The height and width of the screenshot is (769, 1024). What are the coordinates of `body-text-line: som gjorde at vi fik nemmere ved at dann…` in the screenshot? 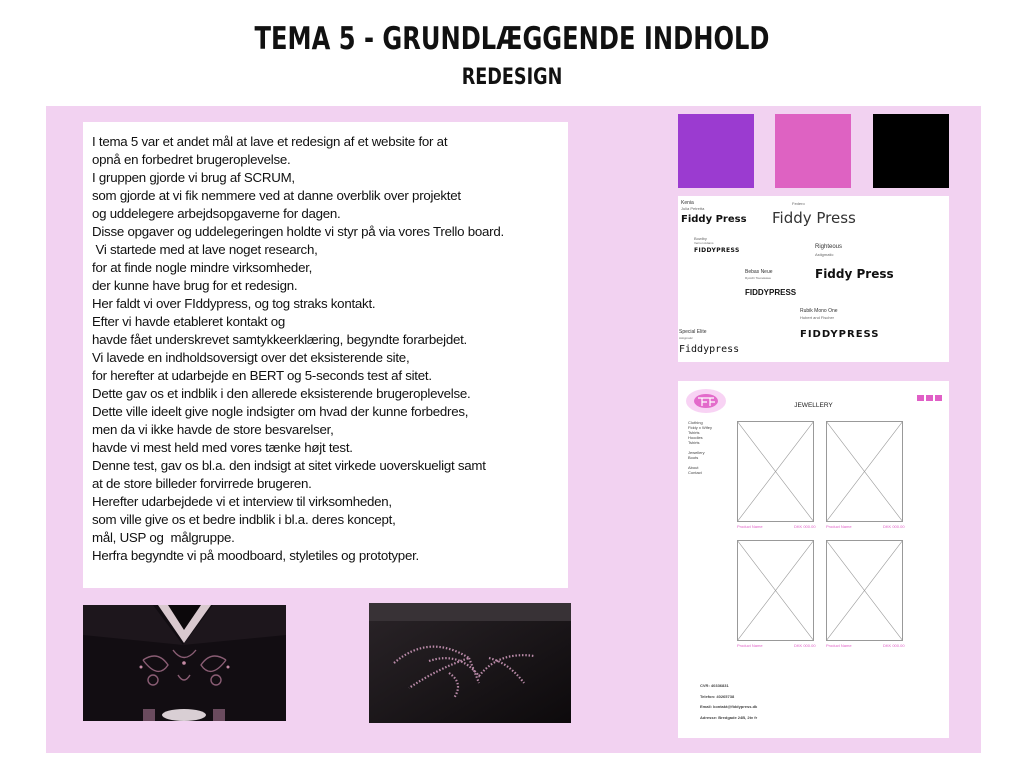 It's located at (276, 195).